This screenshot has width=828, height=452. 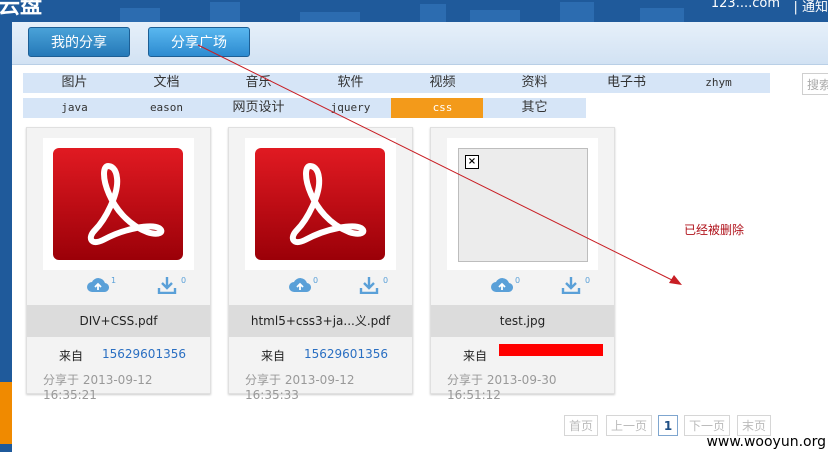 I want to click on search-input: 搜索, so click(x=815, y=84).